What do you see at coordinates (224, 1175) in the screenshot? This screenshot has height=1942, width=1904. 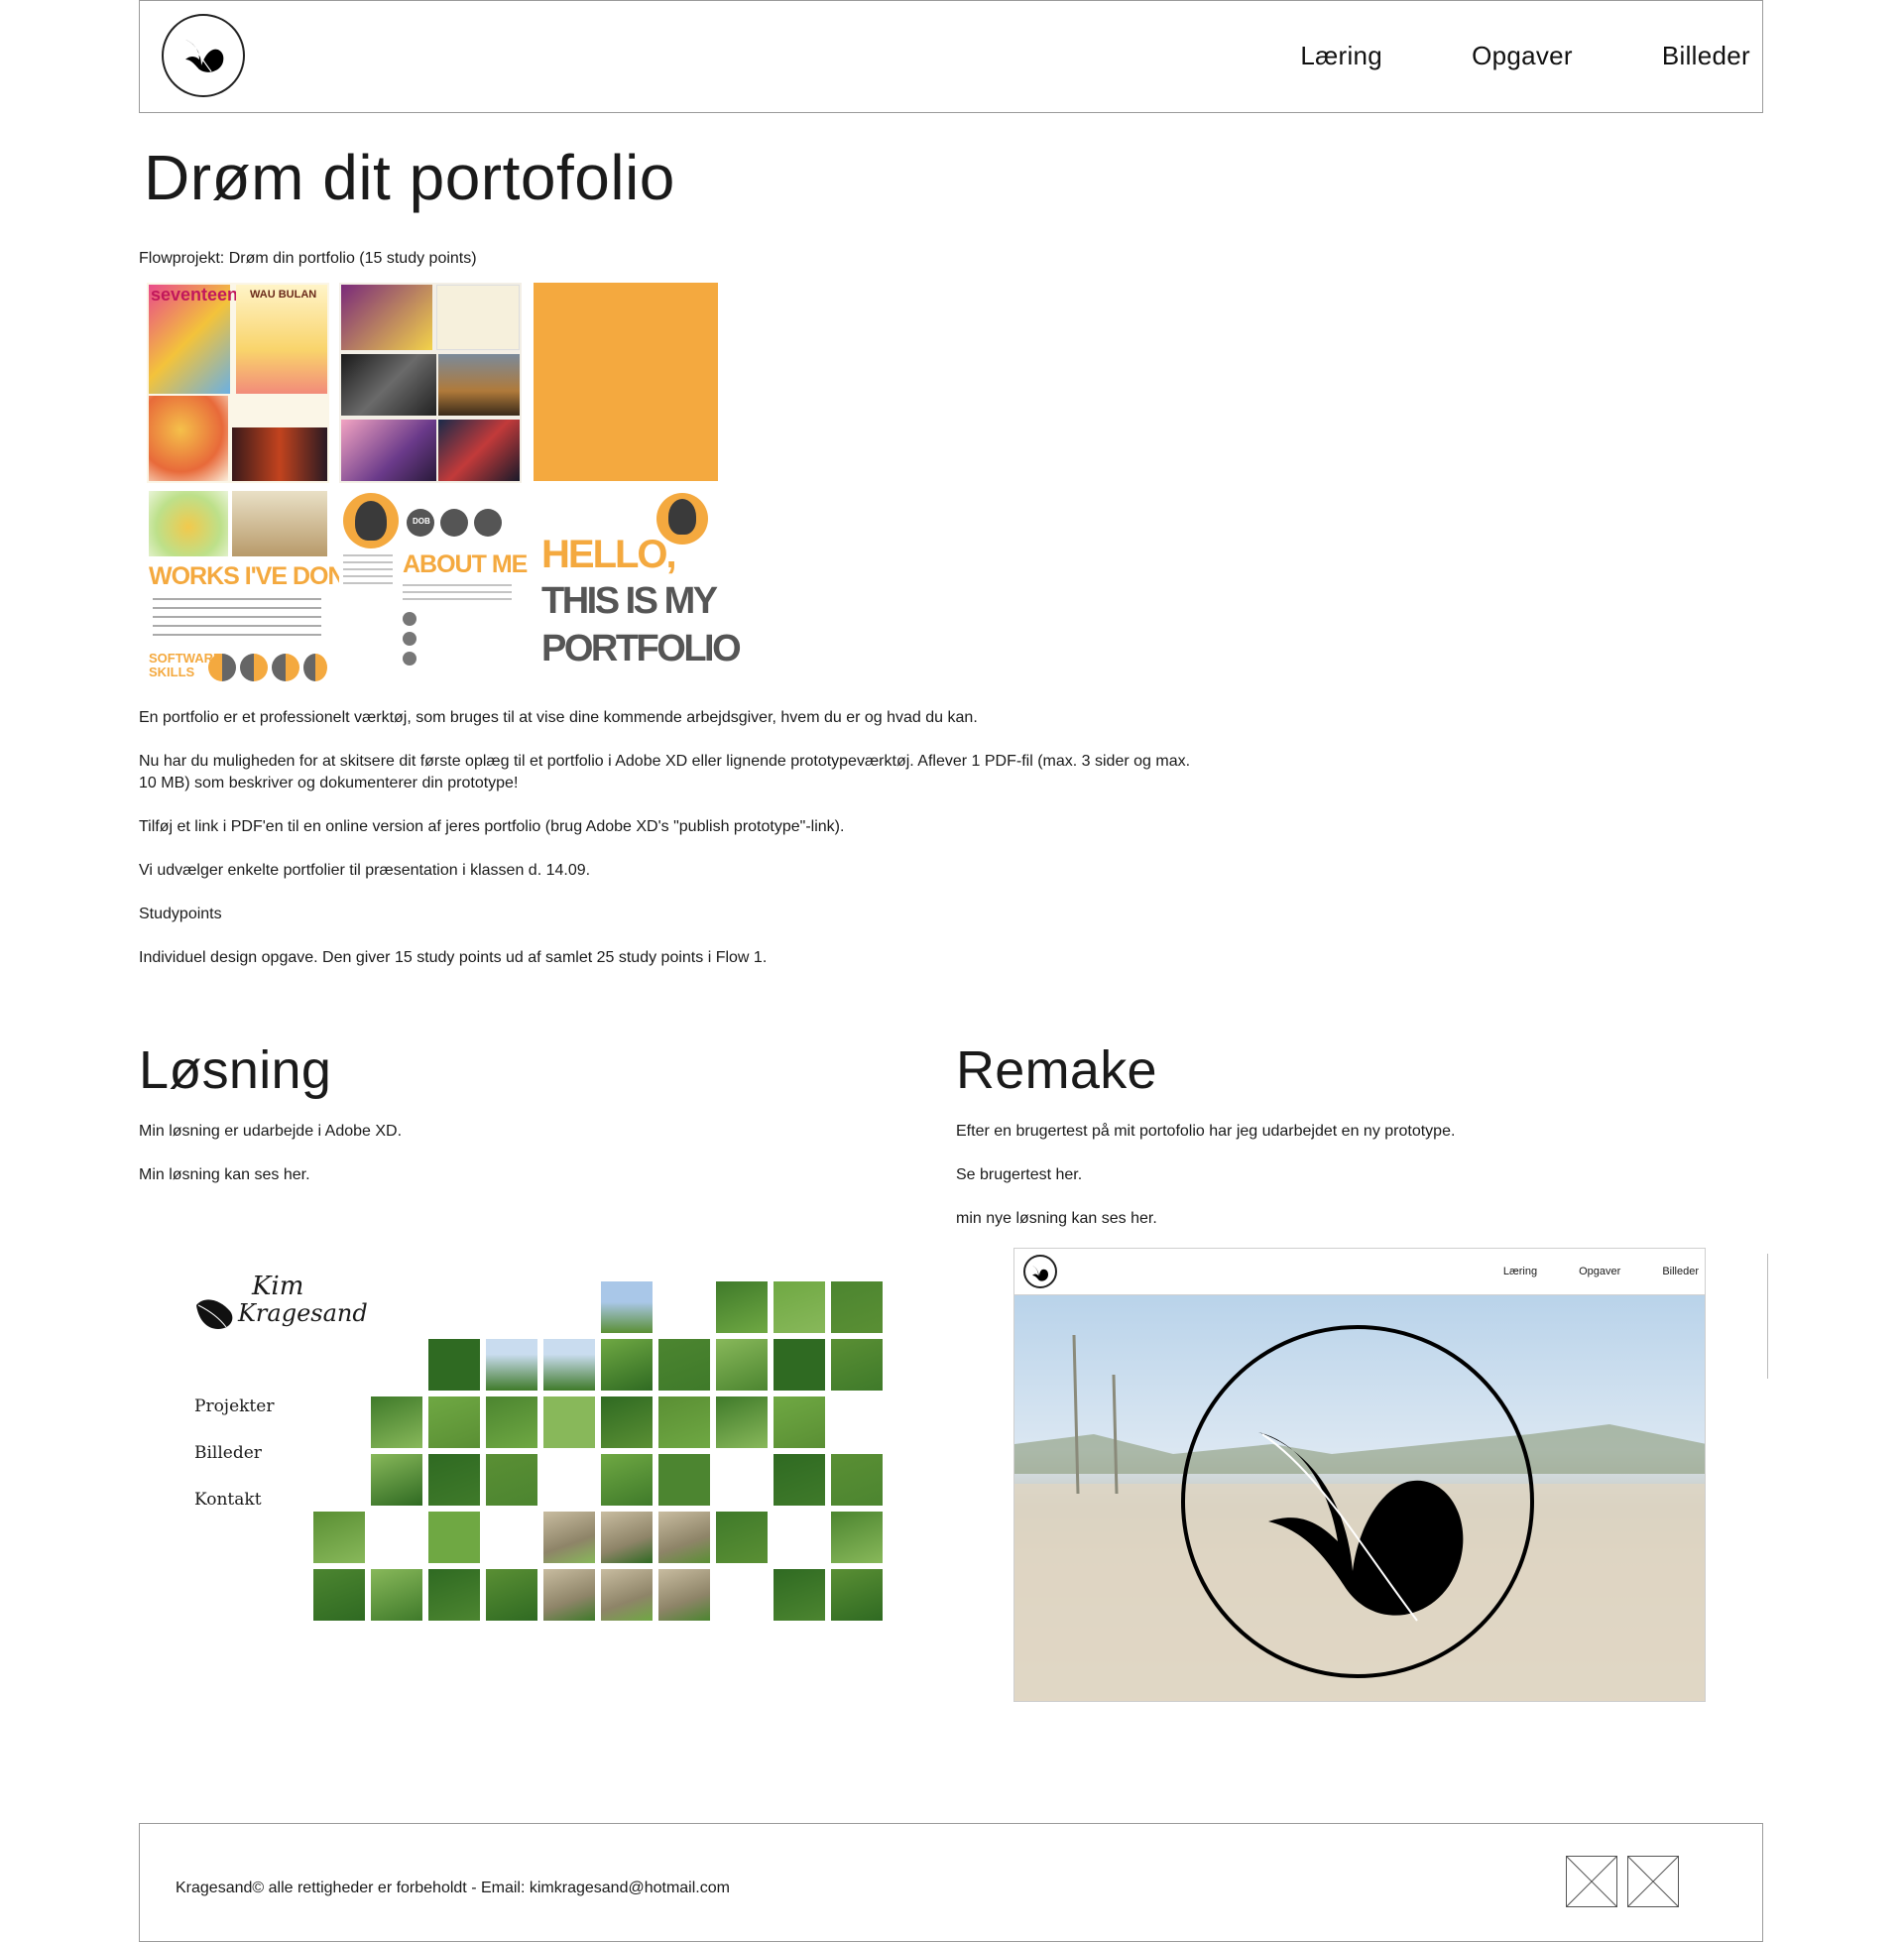 I see `losning-link-text: Min løsning kan ses her.` at bounding box center [224, 1175].